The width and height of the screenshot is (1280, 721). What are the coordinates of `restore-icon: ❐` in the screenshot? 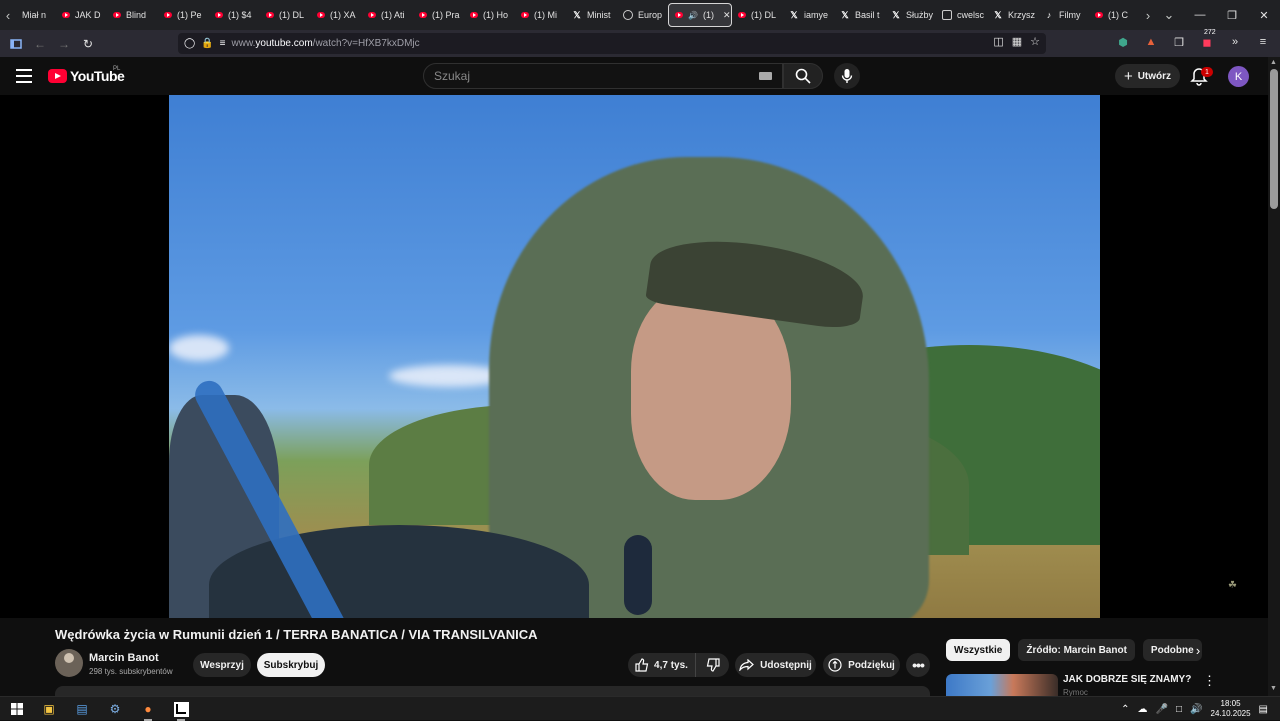 It's located at (1232, 15).